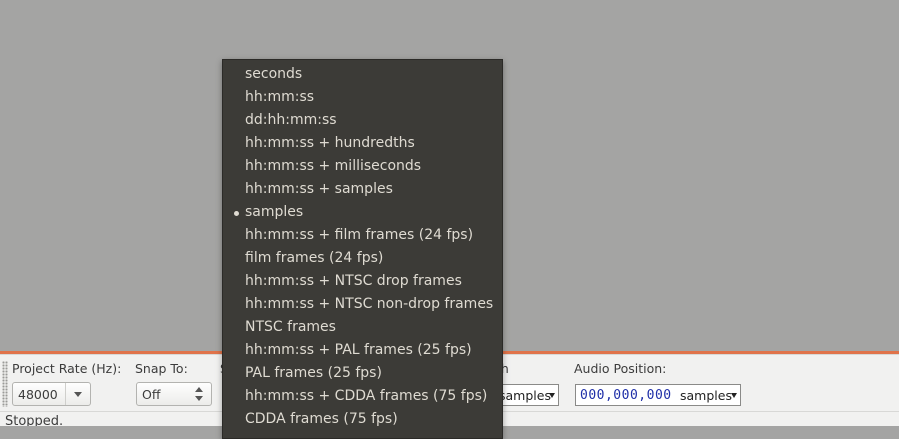  What do you see at coordinates (369, 304) in the screenshot?
I see `menu-item-label: hh:mm:ss + NTSC non-drop frames` at bounding box center [369, 304].